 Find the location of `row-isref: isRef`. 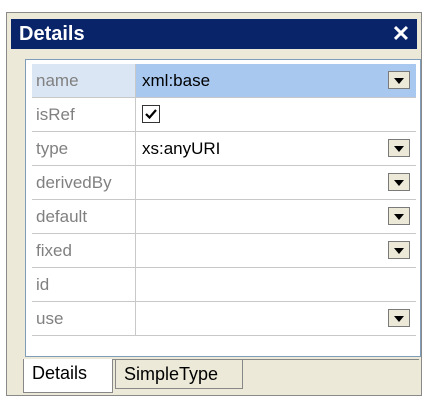

row-isref: isRef is located at coordinates (224, 115).